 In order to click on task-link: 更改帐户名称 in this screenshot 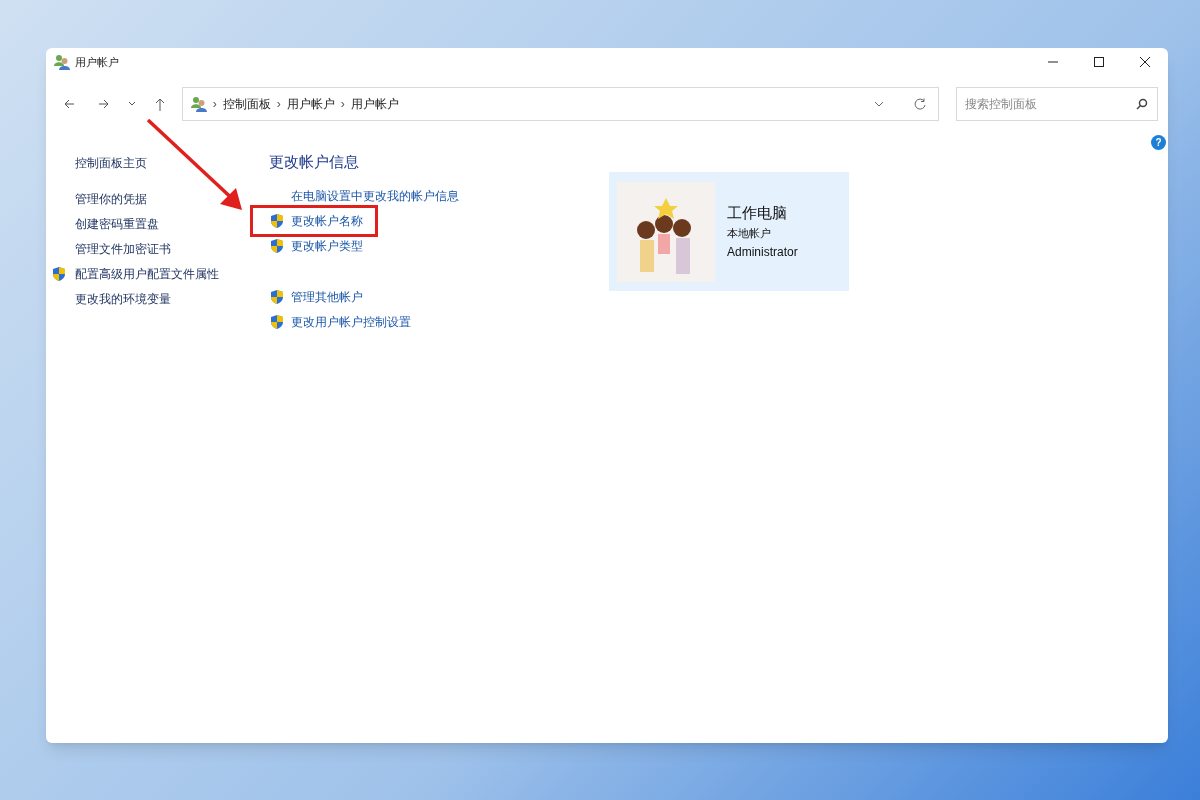, I will do `click(327, 220)`.